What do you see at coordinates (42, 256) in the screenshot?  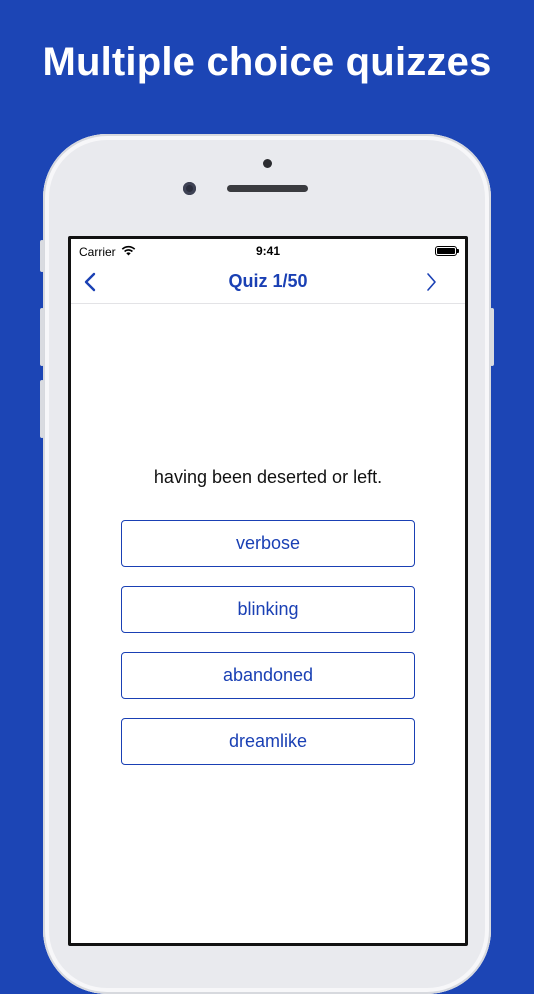 I see `phone-mute-switch` at bounding box center [42, 256].